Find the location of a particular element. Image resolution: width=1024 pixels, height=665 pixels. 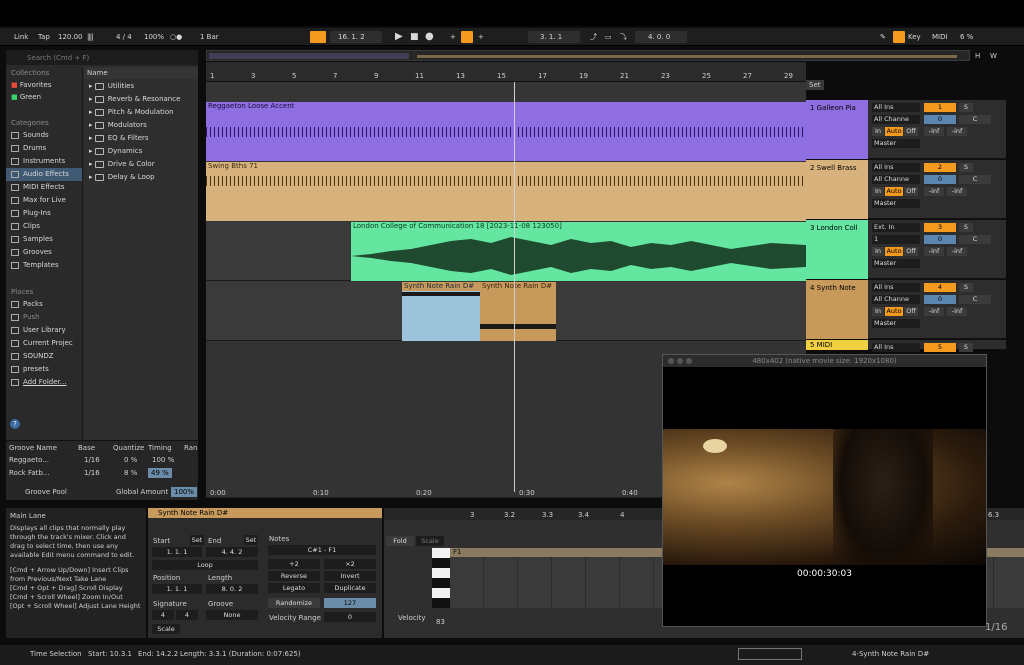

groove-quantize: 8 % is located at coordinates (130, 473).